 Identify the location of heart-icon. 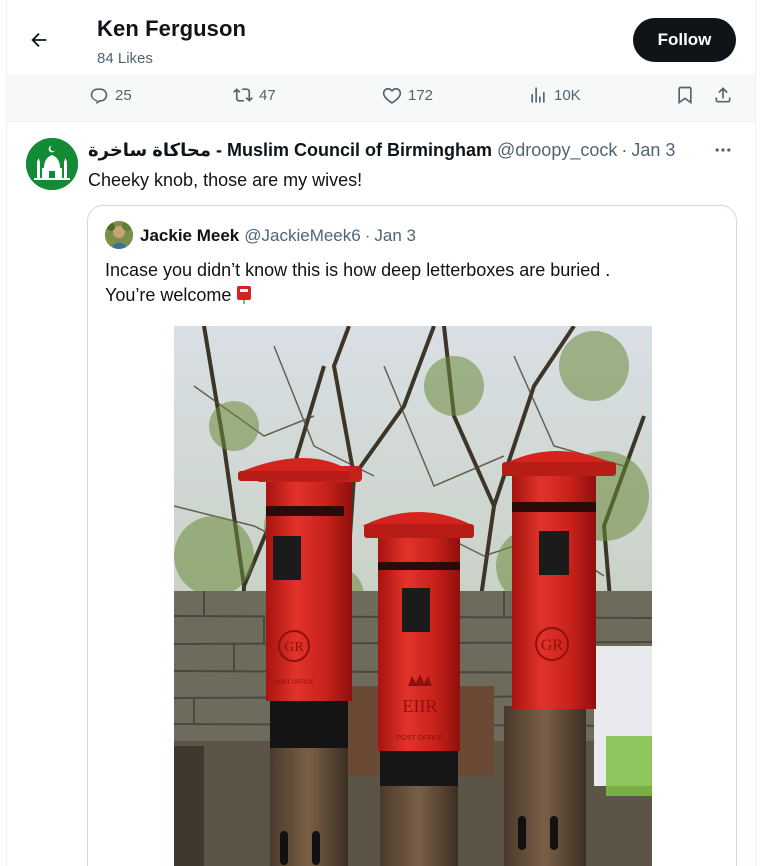
(392, 95).